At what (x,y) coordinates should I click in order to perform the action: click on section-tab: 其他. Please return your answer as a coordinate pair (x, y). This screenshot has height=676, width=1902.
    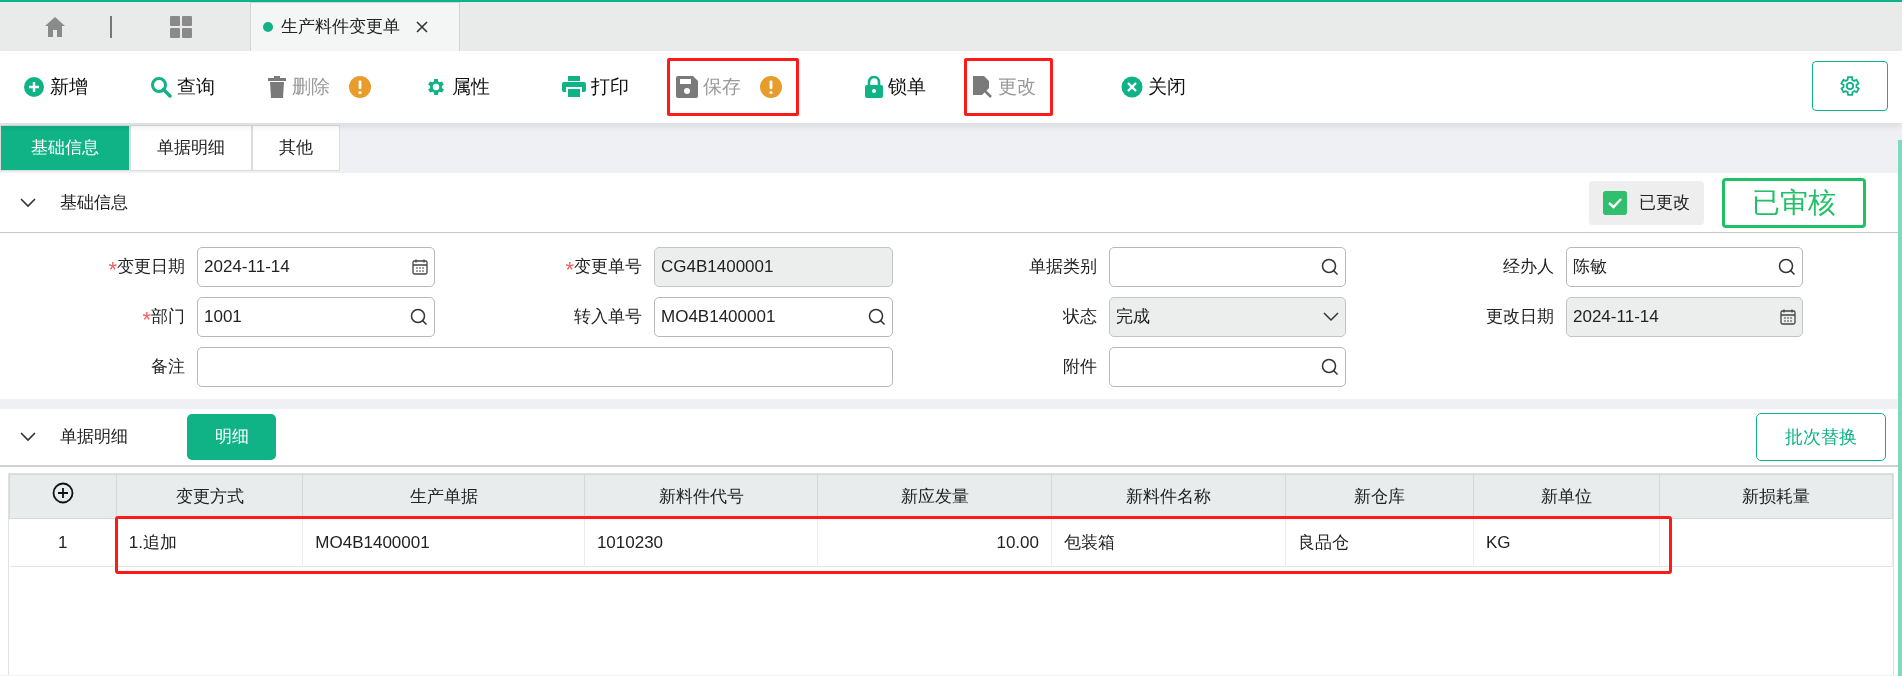
    Looking at the image, I should click on (296, 148).